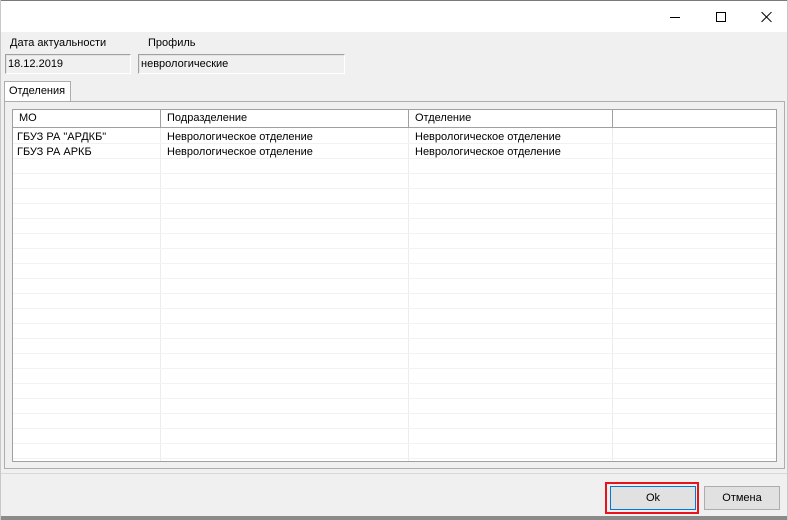 The width and height of the screenshot is (788, 520). Describe the element at coordinates (653, 498) in the screenshot. I see `ok-button: Ok` at that location.